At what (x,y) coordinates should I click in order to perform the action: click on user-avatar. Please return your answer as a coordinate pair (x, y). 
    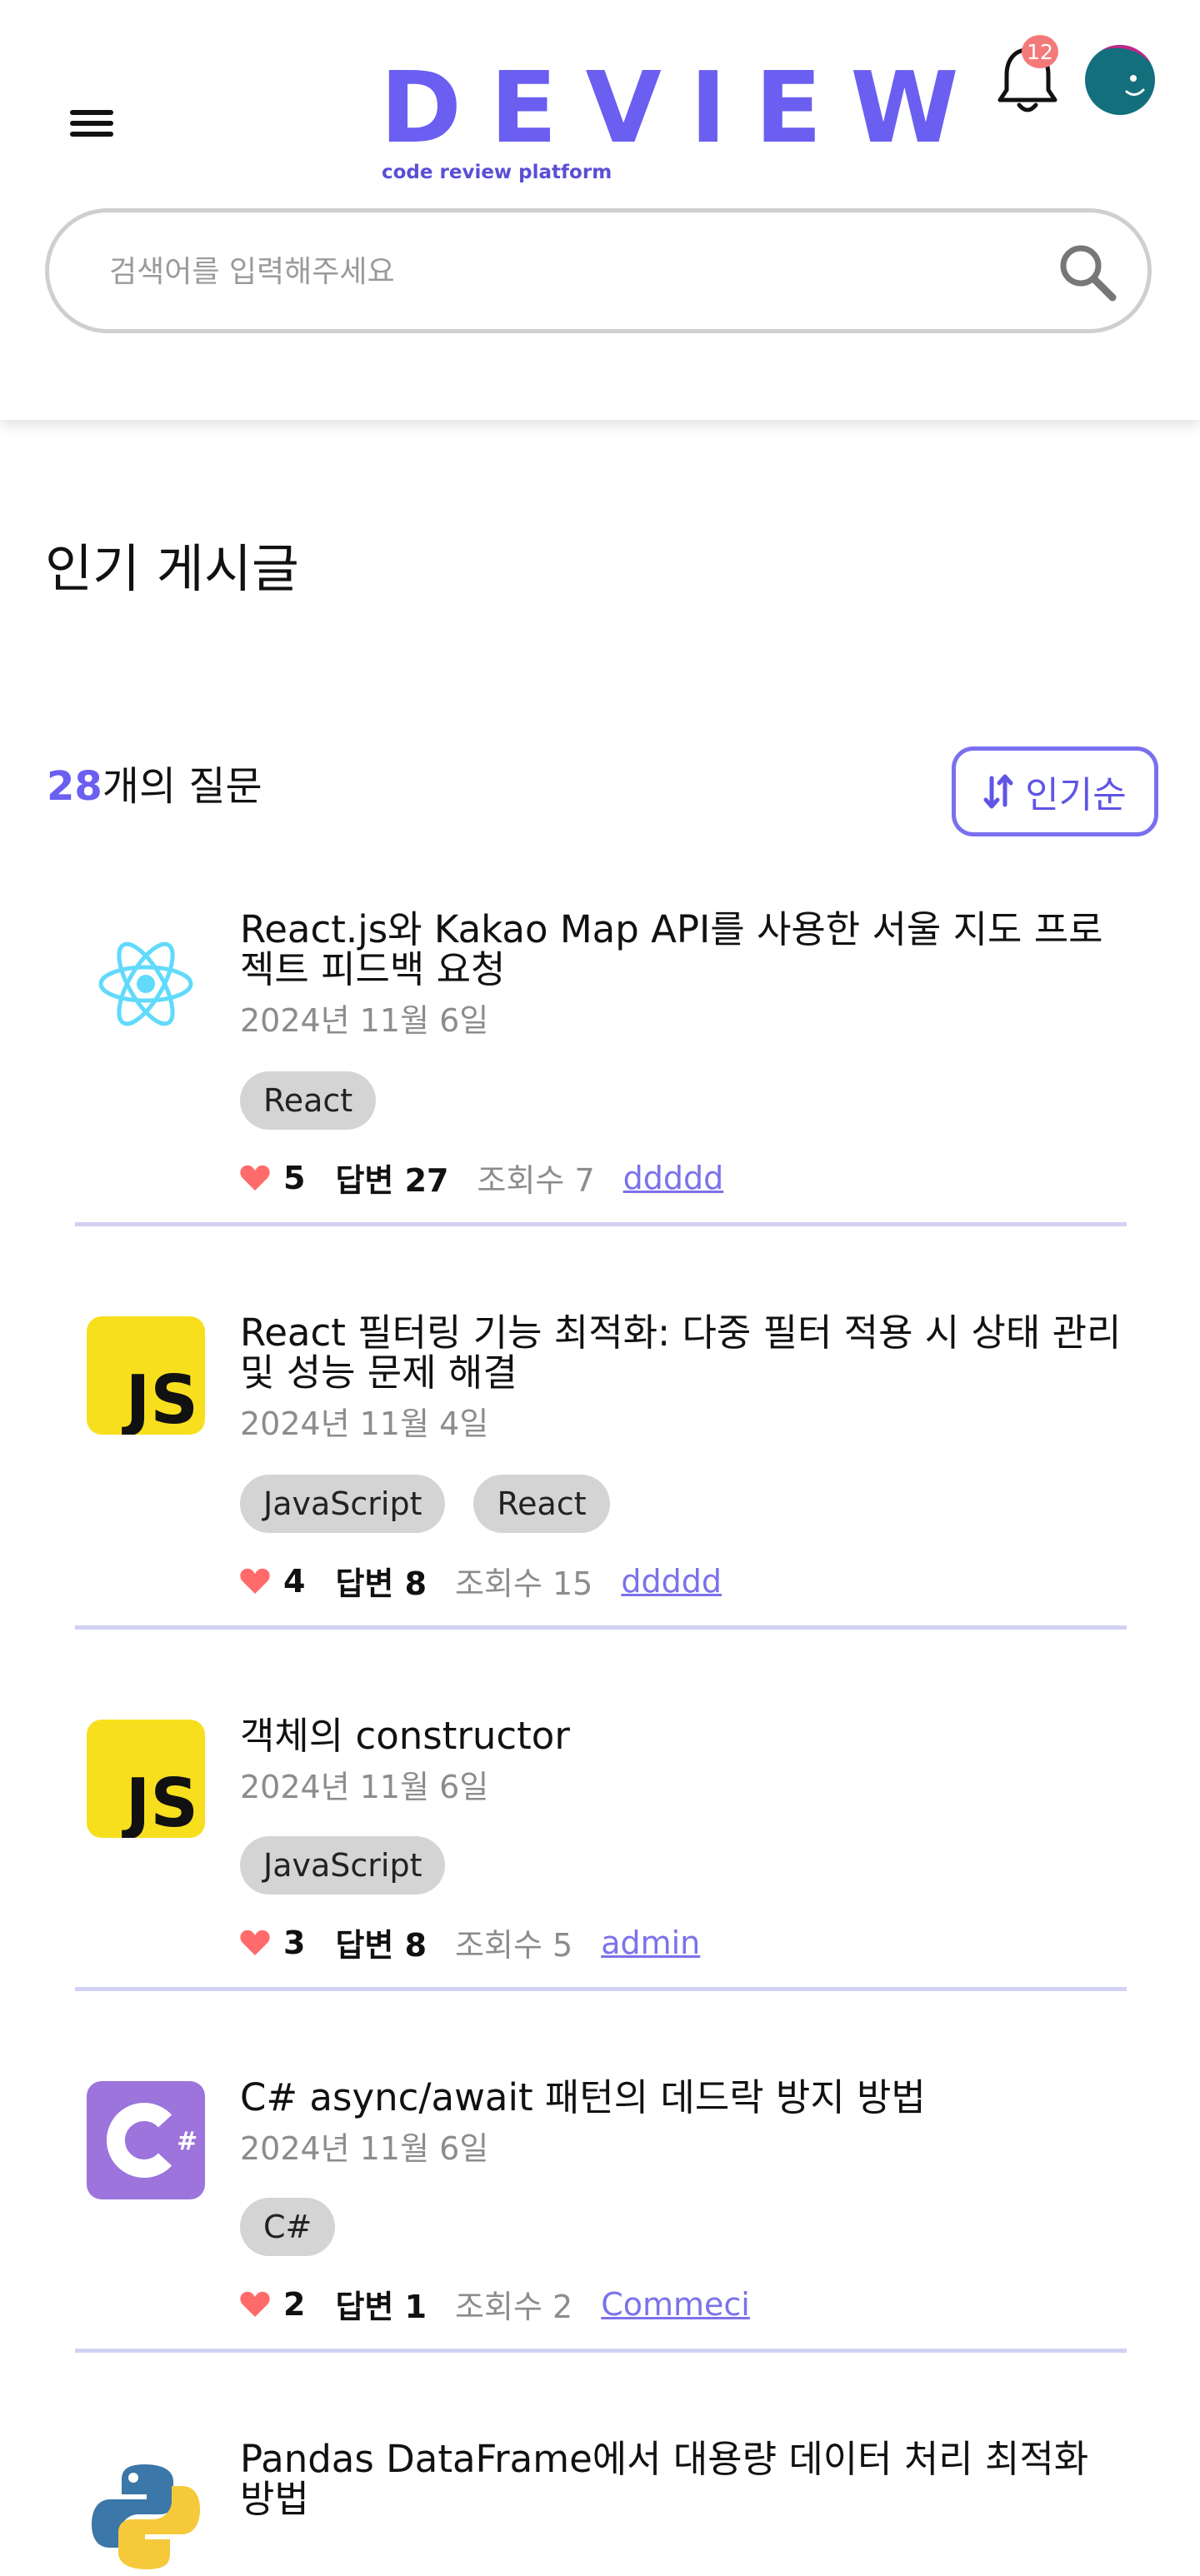
    Looking at the image, I should click on (1120, 80).